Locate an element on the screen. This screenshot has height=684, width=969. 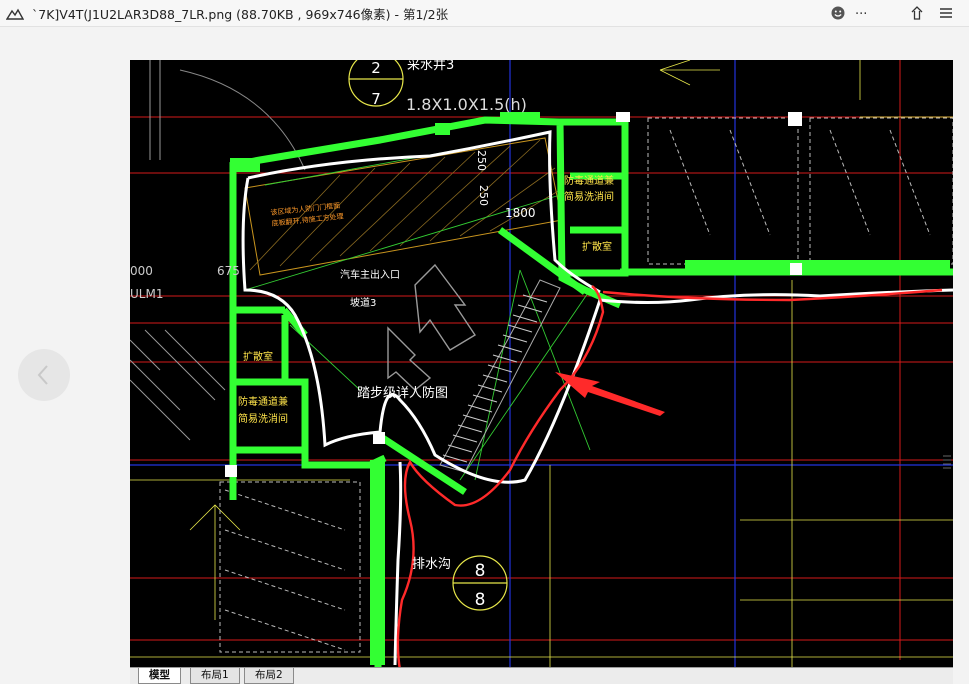
menu-icon is located at coordinates (946, 13).